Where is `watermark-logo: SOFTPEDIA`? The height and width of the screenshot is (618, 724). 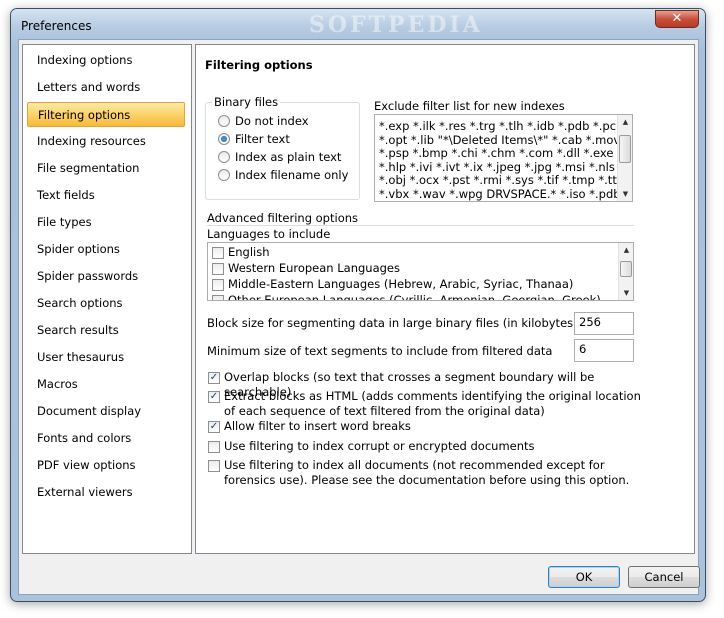 watermark-logo: SOFTPEDIA is located at coordinates (396, 25).